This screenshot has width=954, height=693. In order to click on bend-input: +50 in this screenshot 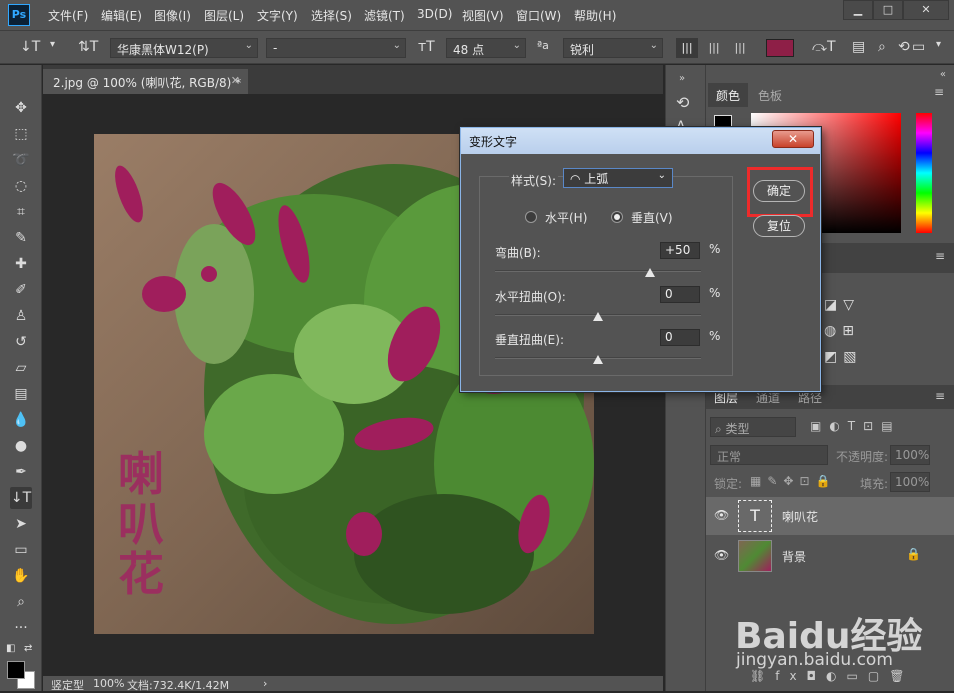, I will do `click(680, 250)`.